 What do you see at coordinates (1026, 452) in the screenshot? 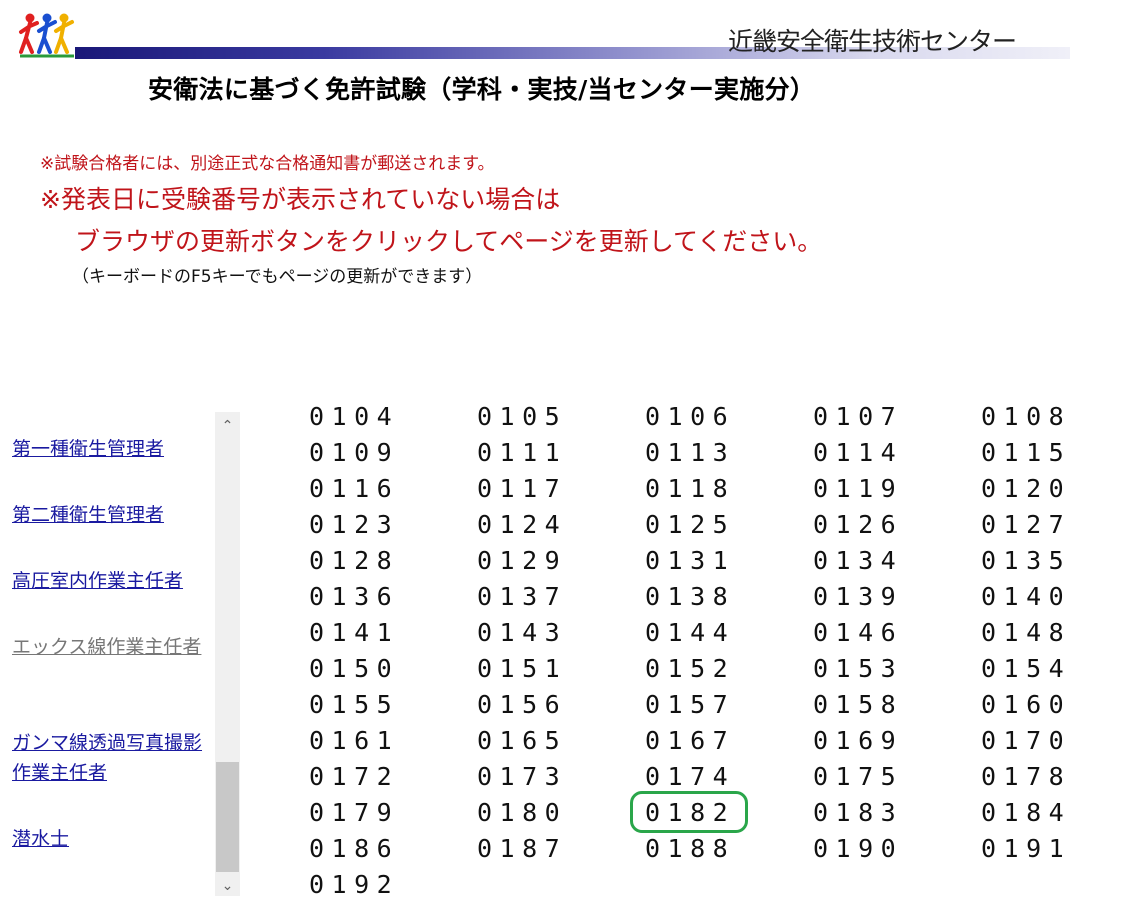
I see `pass-number: 0115` at bounding box center [1026, 452].